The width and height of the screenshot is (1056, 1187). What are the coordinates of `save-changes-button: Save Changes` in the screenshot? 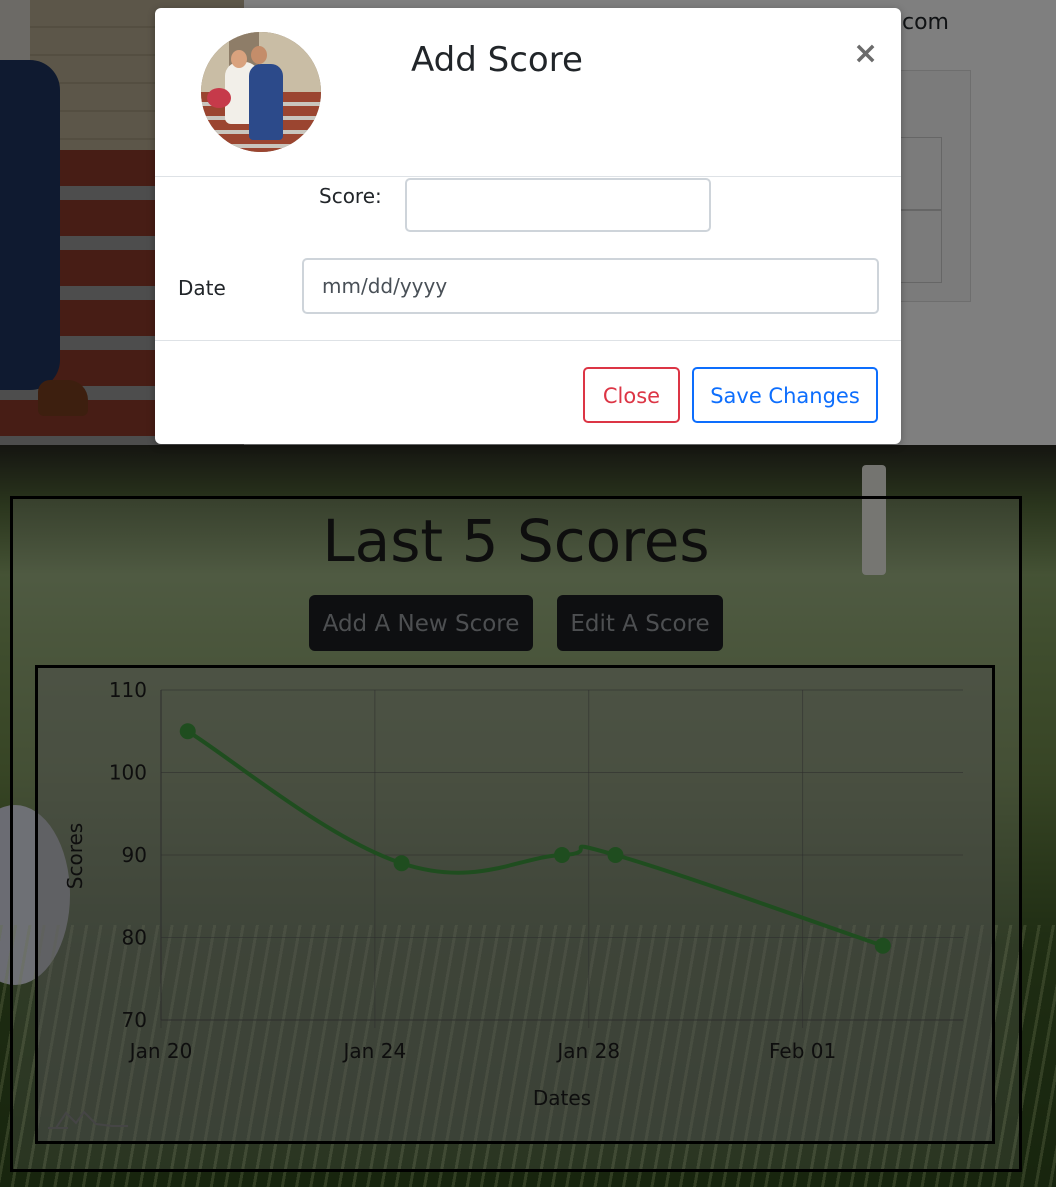 It's located at (785, 395).